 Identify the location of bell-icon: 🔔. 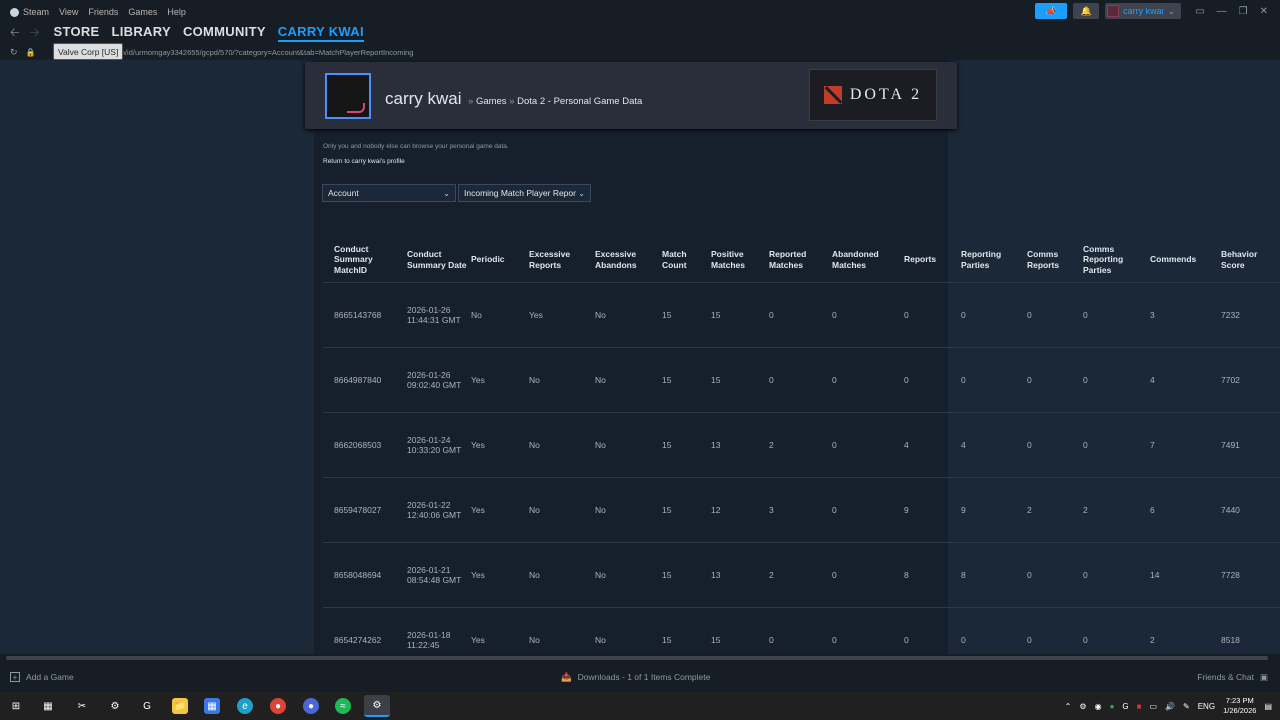
(1086, 10).